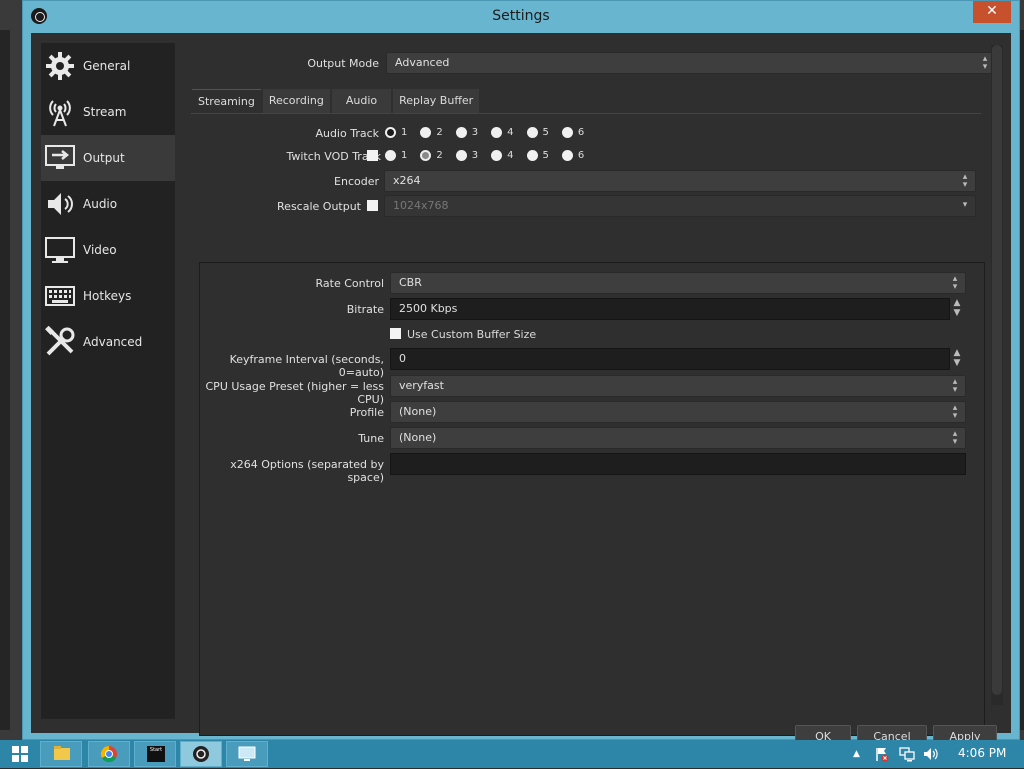 The image size is (1024, 769). Describe the element at coordinates (108, 250) in the screenshot. I see `sidebar-item-video: Video` at that location.